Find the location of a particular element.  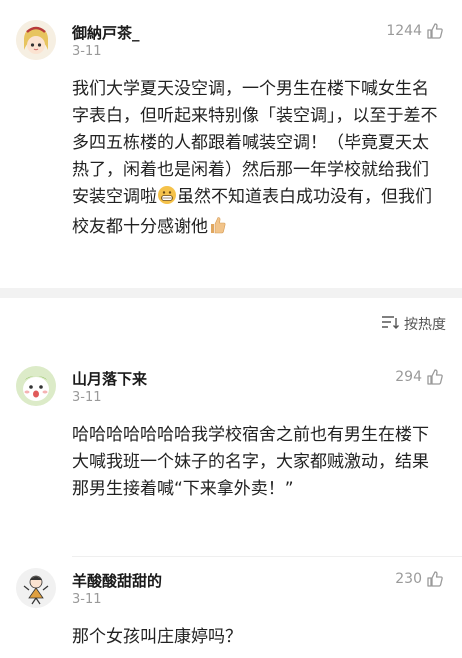

like-count: 230 is located at coordinates (408, 579).